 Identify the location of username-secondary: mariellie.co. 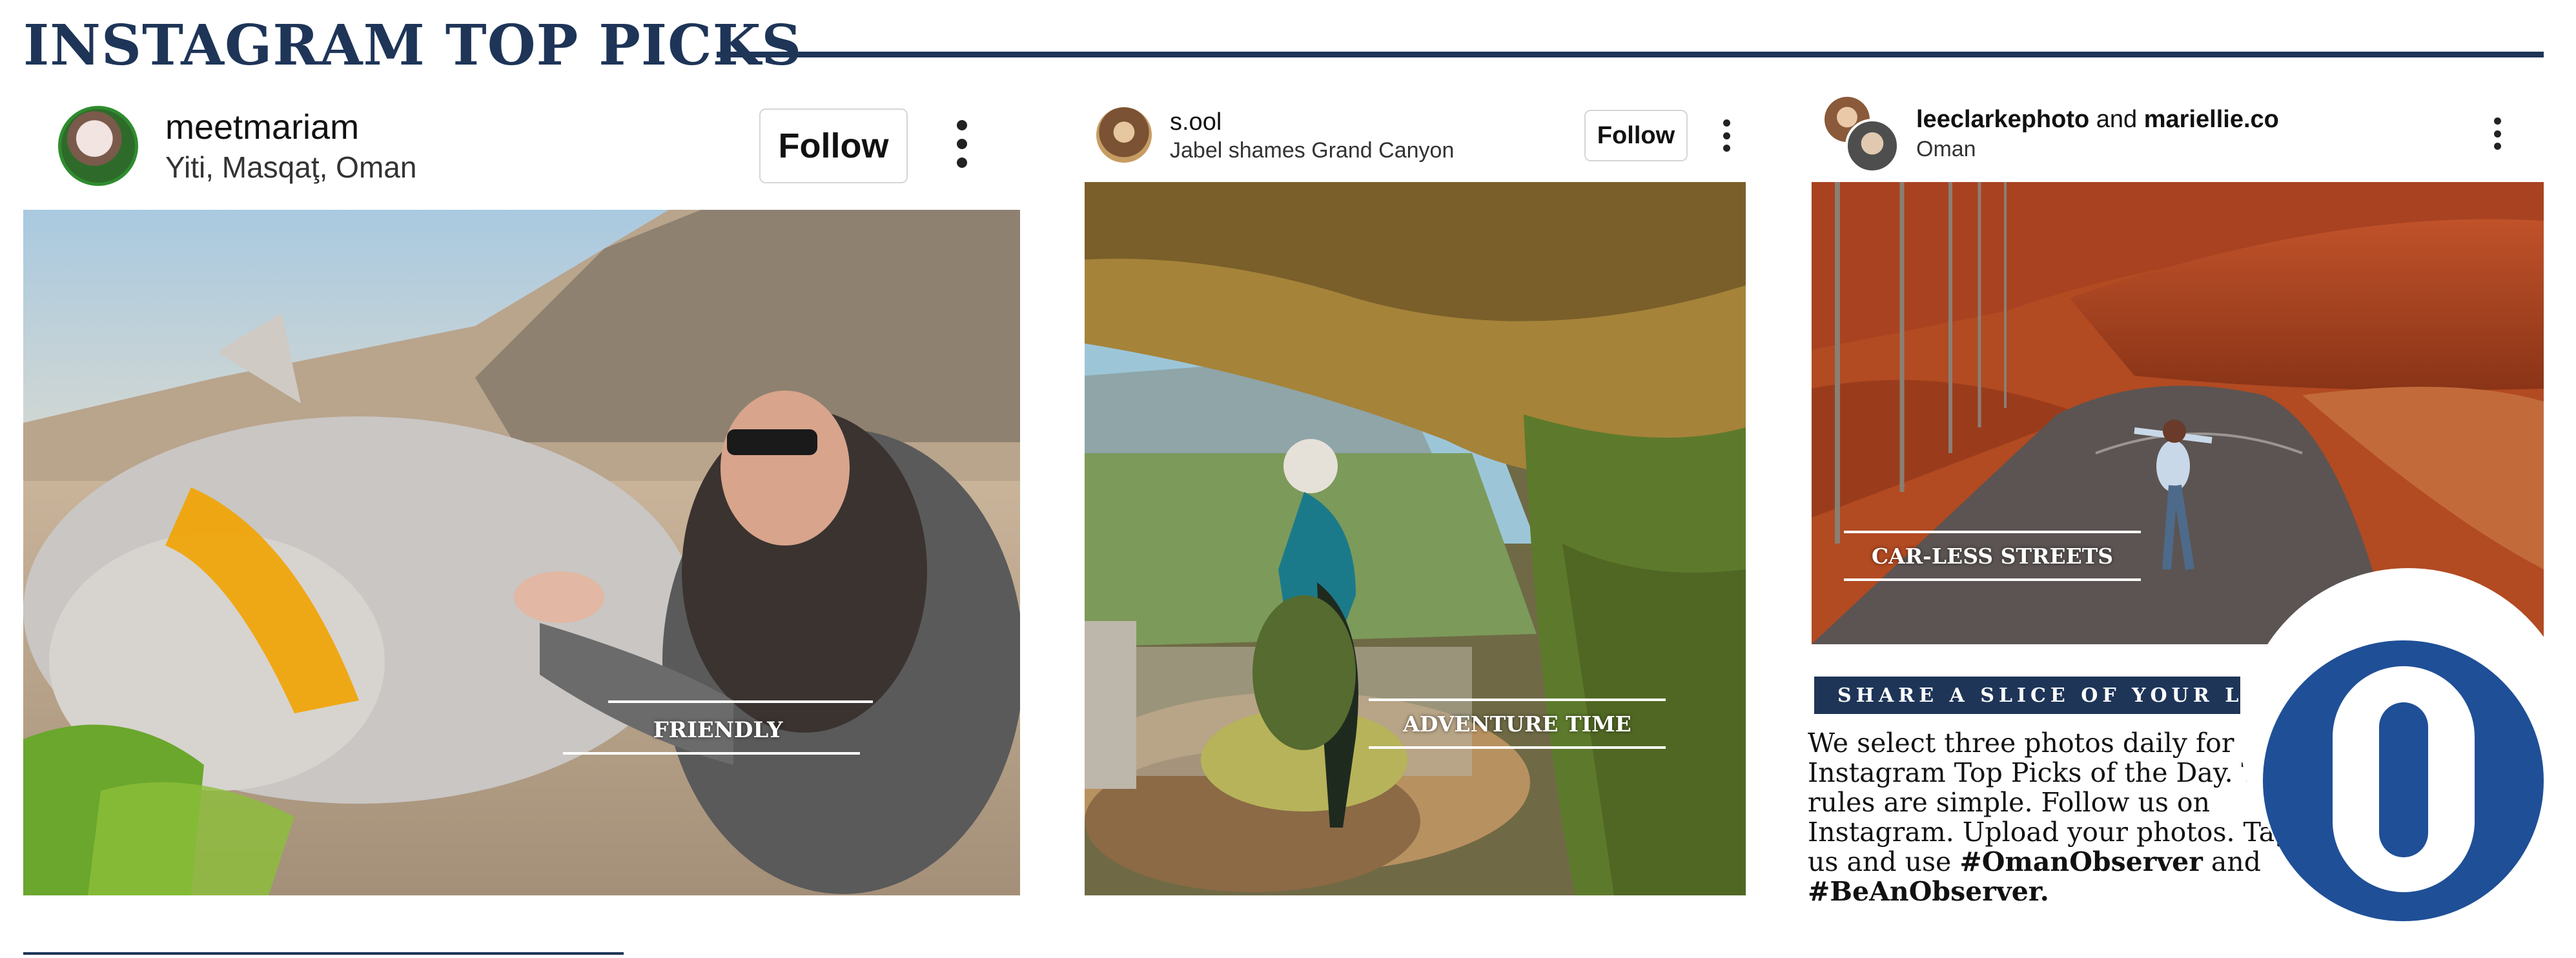
(2211, 119).